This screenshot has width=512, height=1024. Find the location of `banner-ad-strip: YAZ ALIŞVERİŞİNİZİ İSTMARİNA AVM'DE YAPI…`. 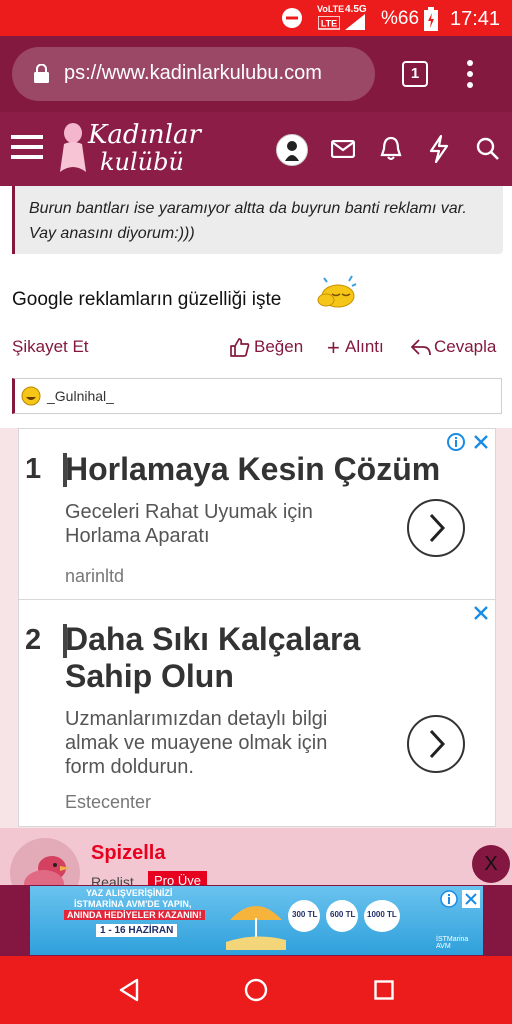

banner-ad-strip: YAZ ALIŞVERİŞİNİZİ İSTMARİNA AVM'DE YAPI… is located at coordinates (256, 920).